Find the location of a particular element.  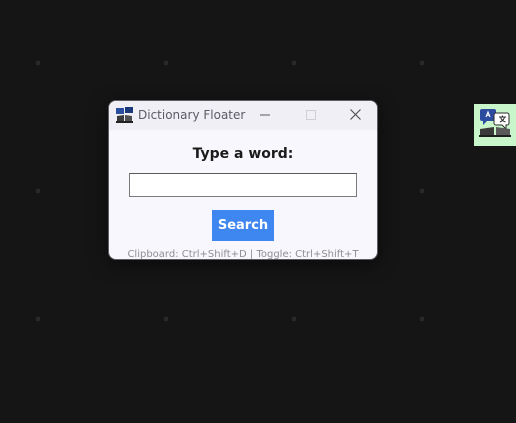

prompt-label: Type a word: is located at coordinates (243, 154).